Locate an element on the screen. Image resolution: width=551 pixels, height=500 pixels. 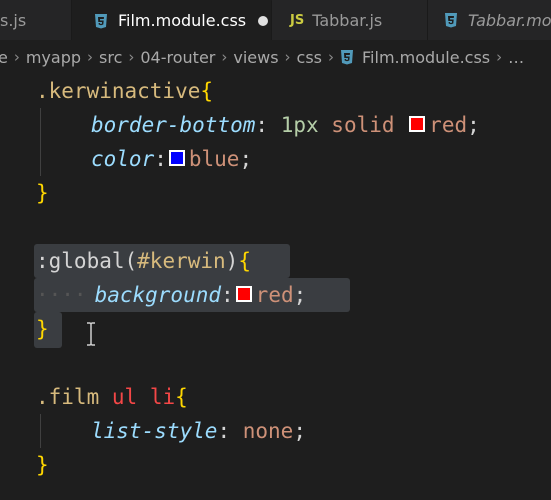
breadcrumb-item: css is located at coordinates (309, 57).